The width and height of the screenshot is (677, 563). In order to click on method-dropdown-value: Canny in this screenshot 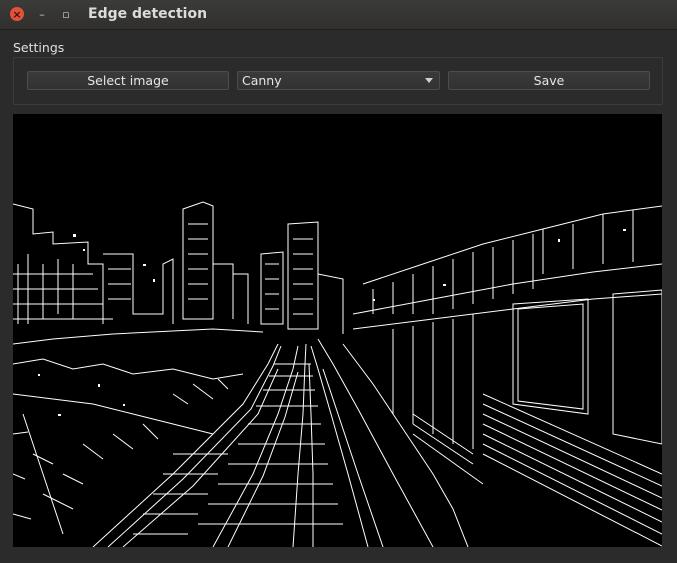, I will do `click(262, 80)`.